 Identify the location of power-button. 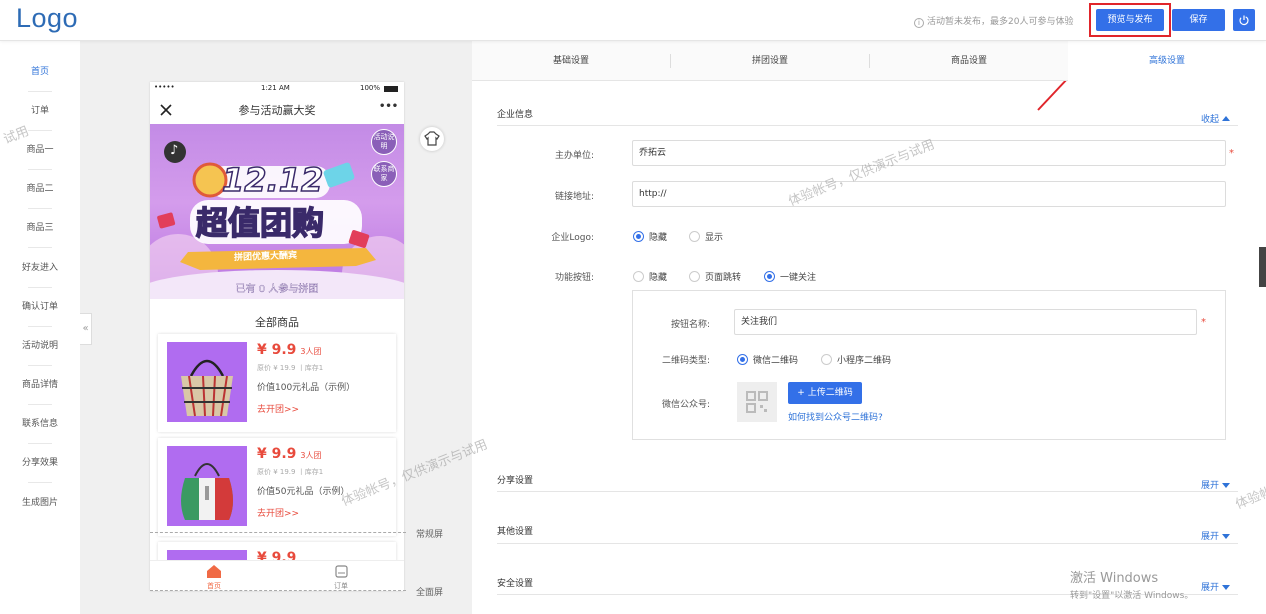
(1244, 20).